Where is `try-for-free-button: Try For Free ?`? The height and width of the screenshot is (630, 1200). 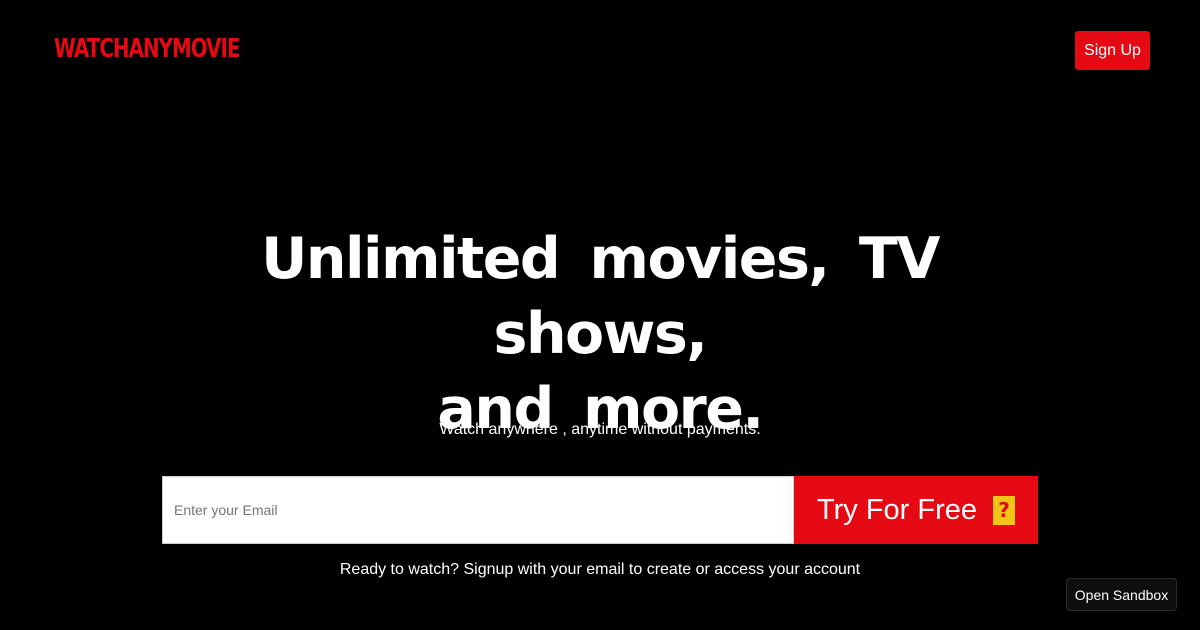 try-for-free-button: Try For Free ? is located at coordinates (916, 510).